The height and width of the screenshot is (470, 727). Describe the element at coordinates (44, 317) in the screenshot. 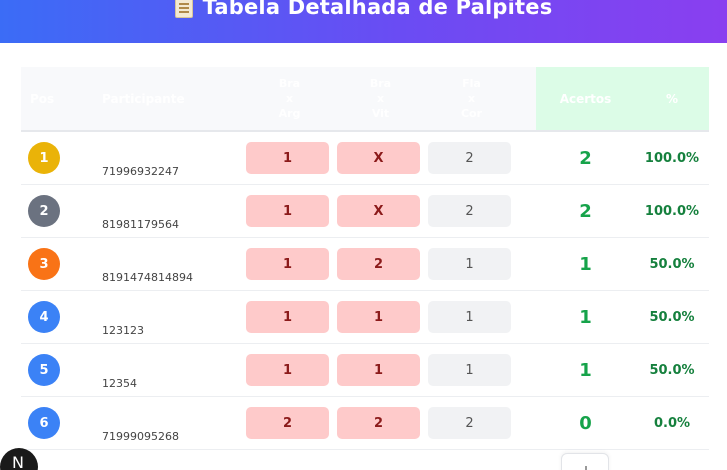

I see `position-badge: 4` at that location.